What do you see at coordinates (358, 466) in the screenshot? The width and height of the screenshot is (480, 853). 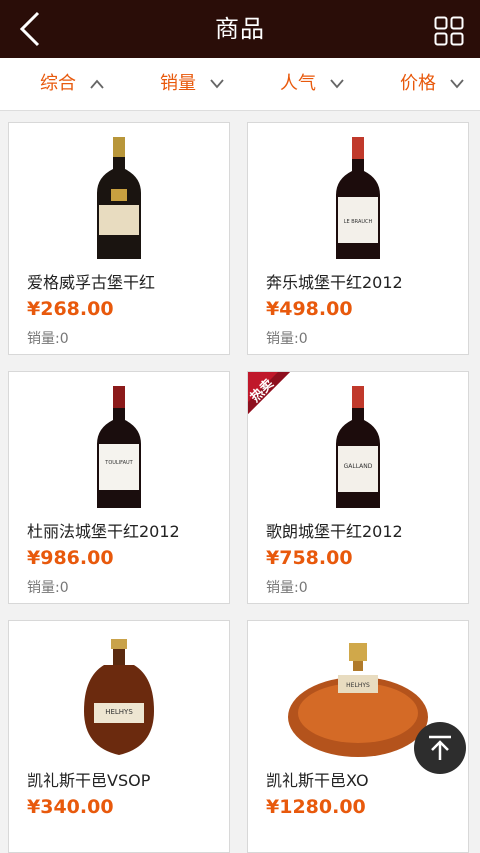 I see `bottle-label-text: GALLAND` at bounding box center [358, 466].